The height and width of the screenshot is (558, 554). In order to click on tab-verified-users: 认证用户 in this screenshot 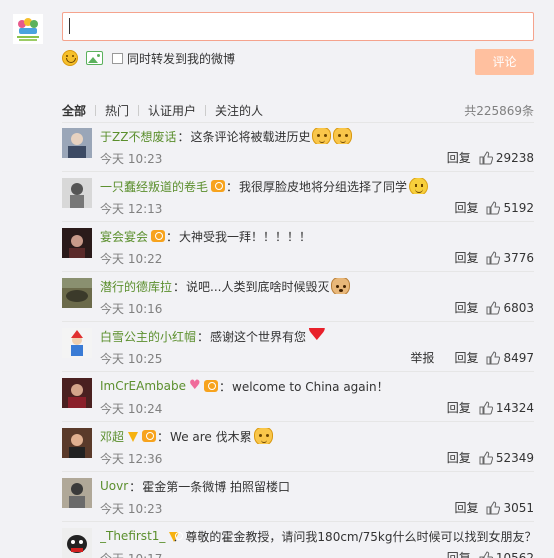, I will do `click(172, 110)`.